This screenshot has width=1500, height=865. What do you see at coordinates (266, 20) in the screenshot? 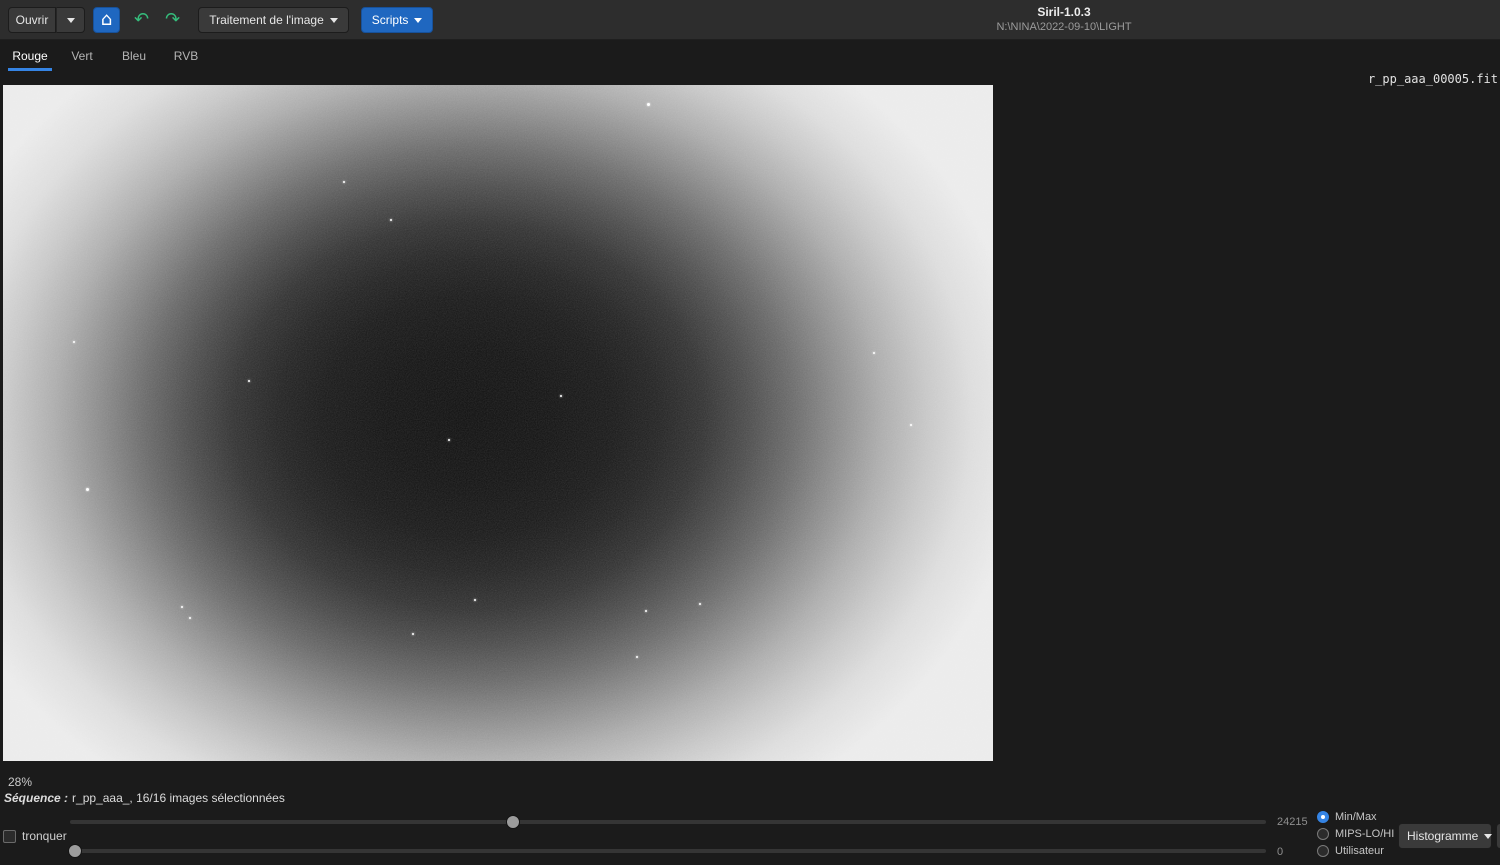
I see `image-processing-label: Traitement de l'image` at bounding box center [266, 20].